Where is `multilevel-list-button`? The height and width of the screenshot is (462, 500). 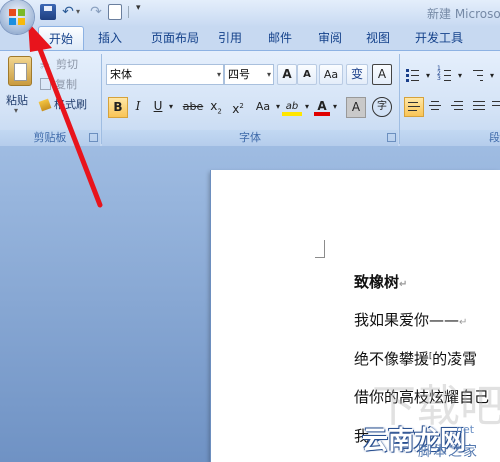
multilevel-list-button is located at coordinates (477, 75).